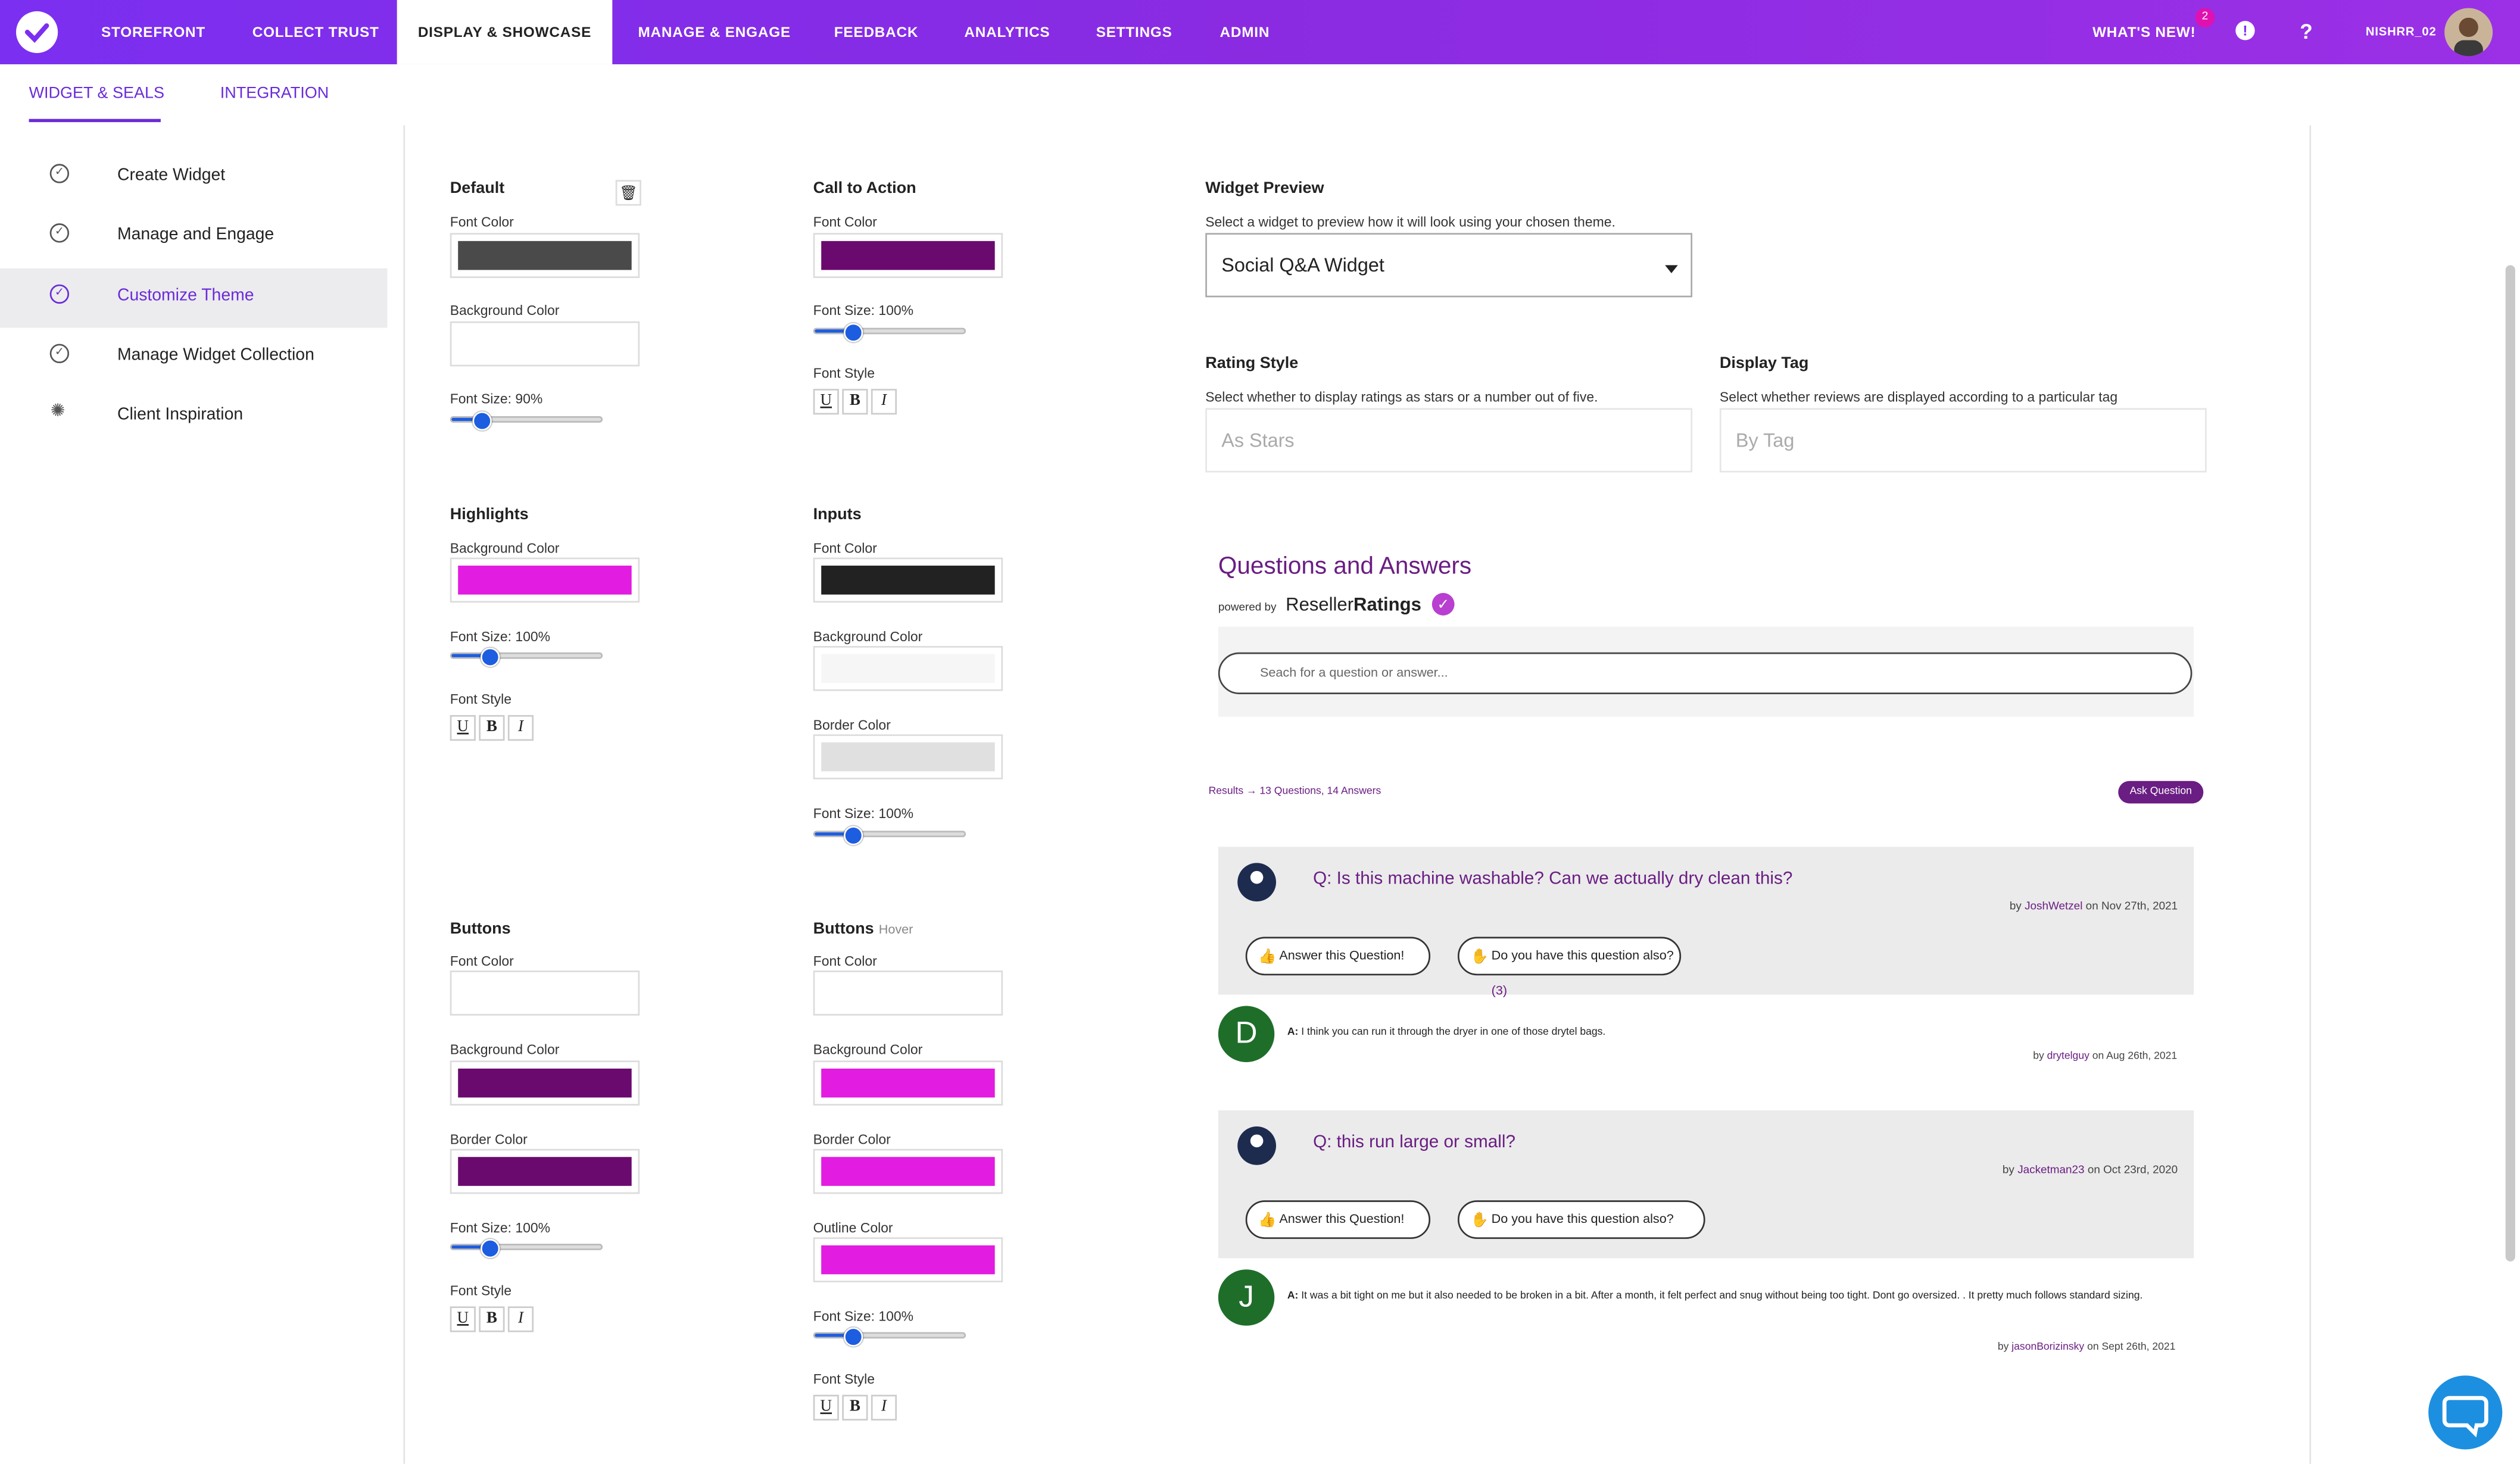 The width and height of the screenshot is (2520, 1467). I want to click on default-font-size-slider, so click(526, 421).